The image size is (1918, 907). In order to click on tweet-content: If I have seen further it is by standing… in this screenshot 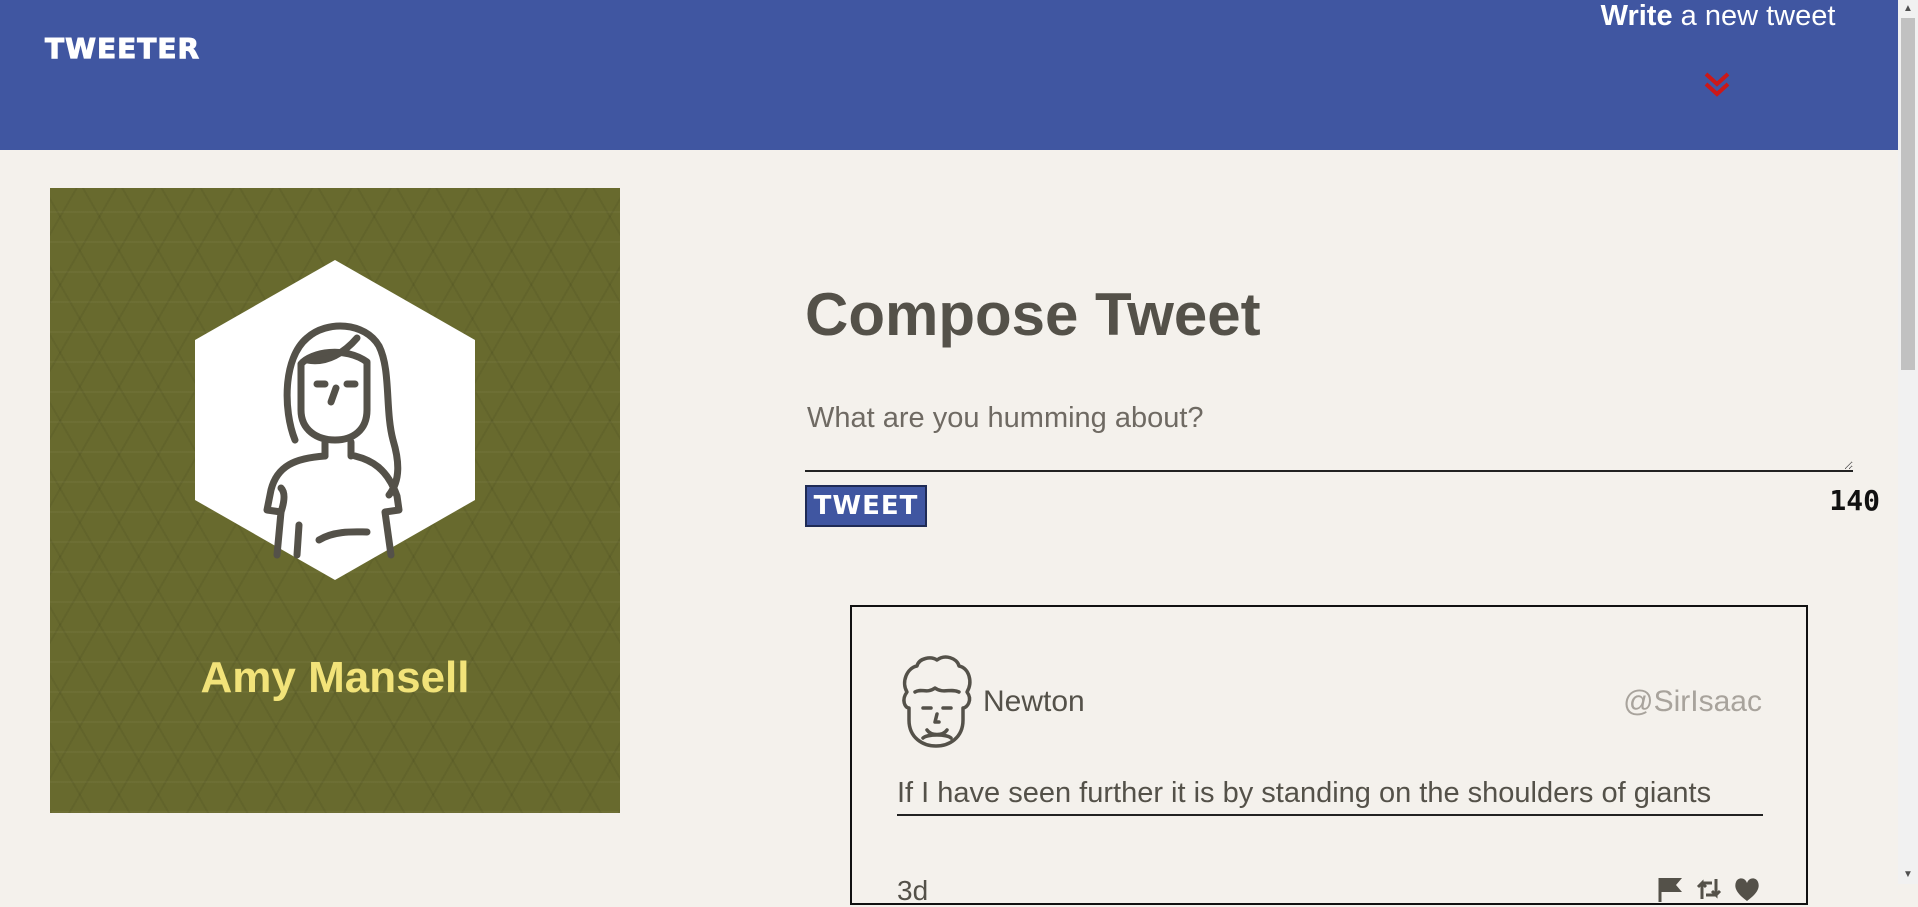, I will do `click(1330, 796)`.